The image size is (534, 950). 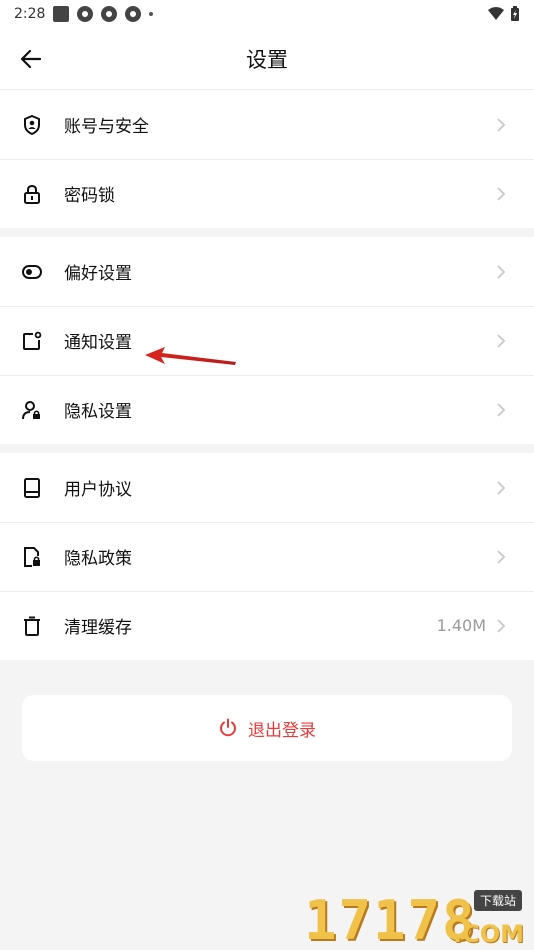 I want to click on notification-icon, so click(x=32, y=341).